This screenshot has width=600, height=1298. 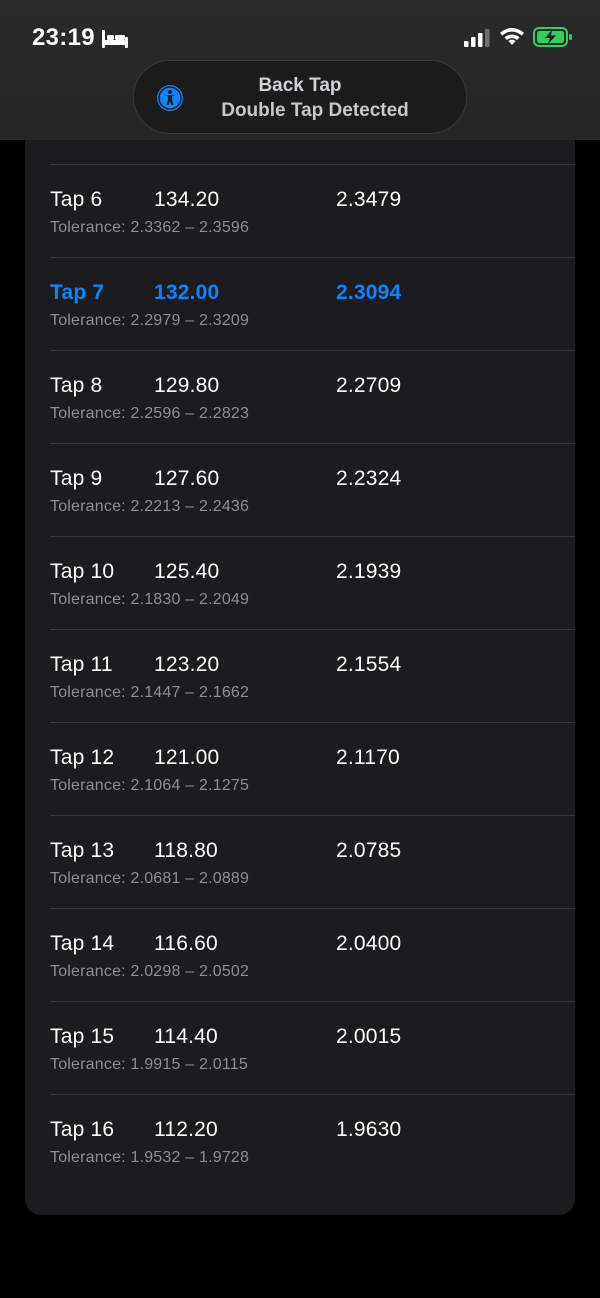 I want to click on tap-label: Tap 8, so click(x=76, y=385).